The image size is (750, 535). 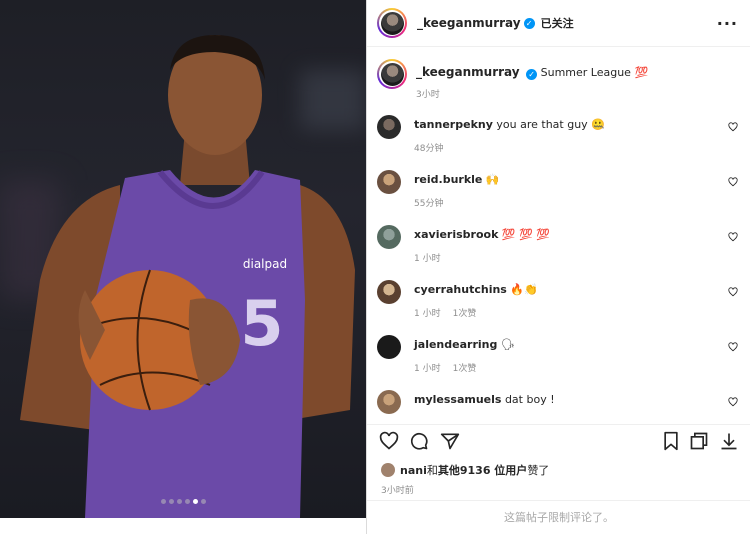 What do you see at coordinates (507, 344) in the screenshot?
I see `comment-emoji: 🗣` at bounding box center [507, 344].